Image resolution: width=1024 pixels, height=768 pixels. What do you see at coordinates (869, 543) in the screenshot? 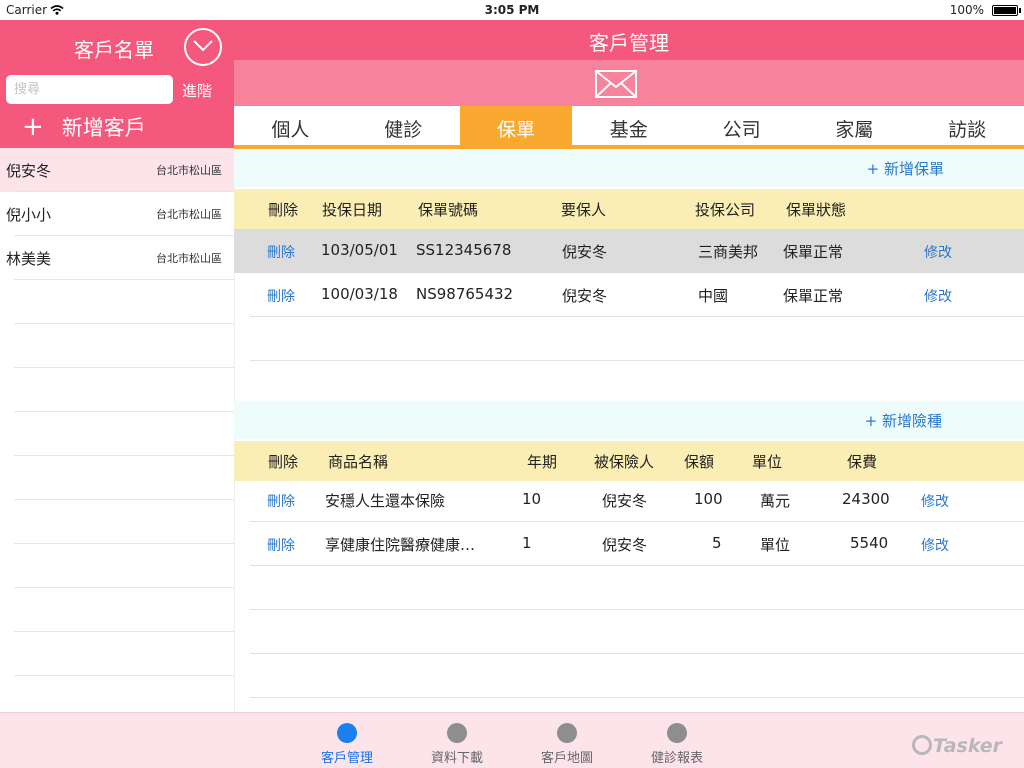
I see `cell-premium: 5540` at bounding box center [869, 543].